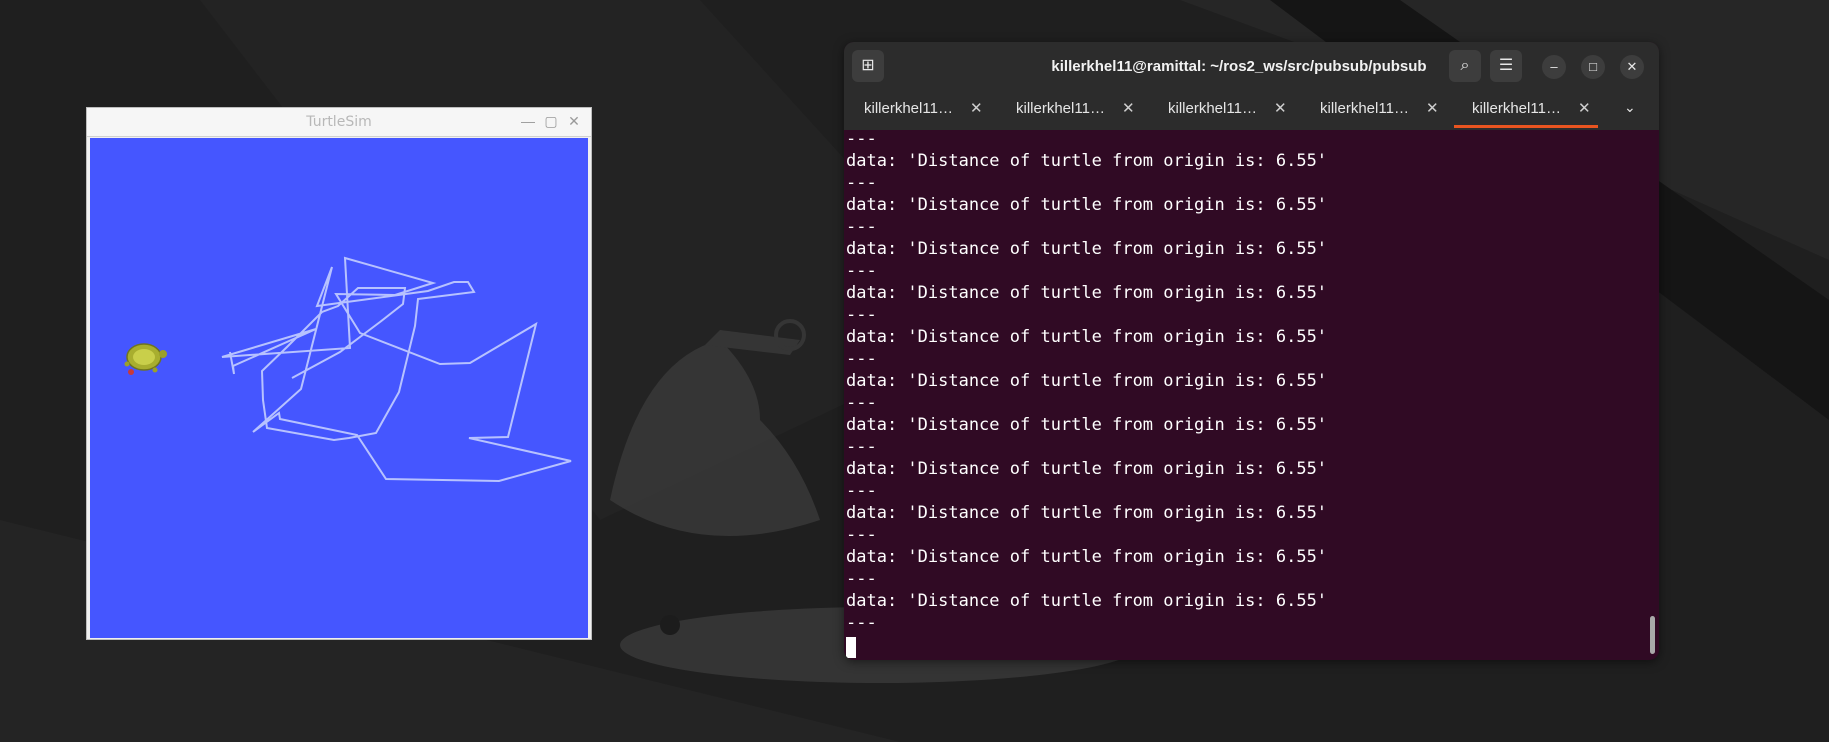 The image size is (1829, 742). What do you see at coordinates (1506, 66) in the screenshot?
I see `hamburger-menu-icon: ☰` at bounding box center [1506, 66].